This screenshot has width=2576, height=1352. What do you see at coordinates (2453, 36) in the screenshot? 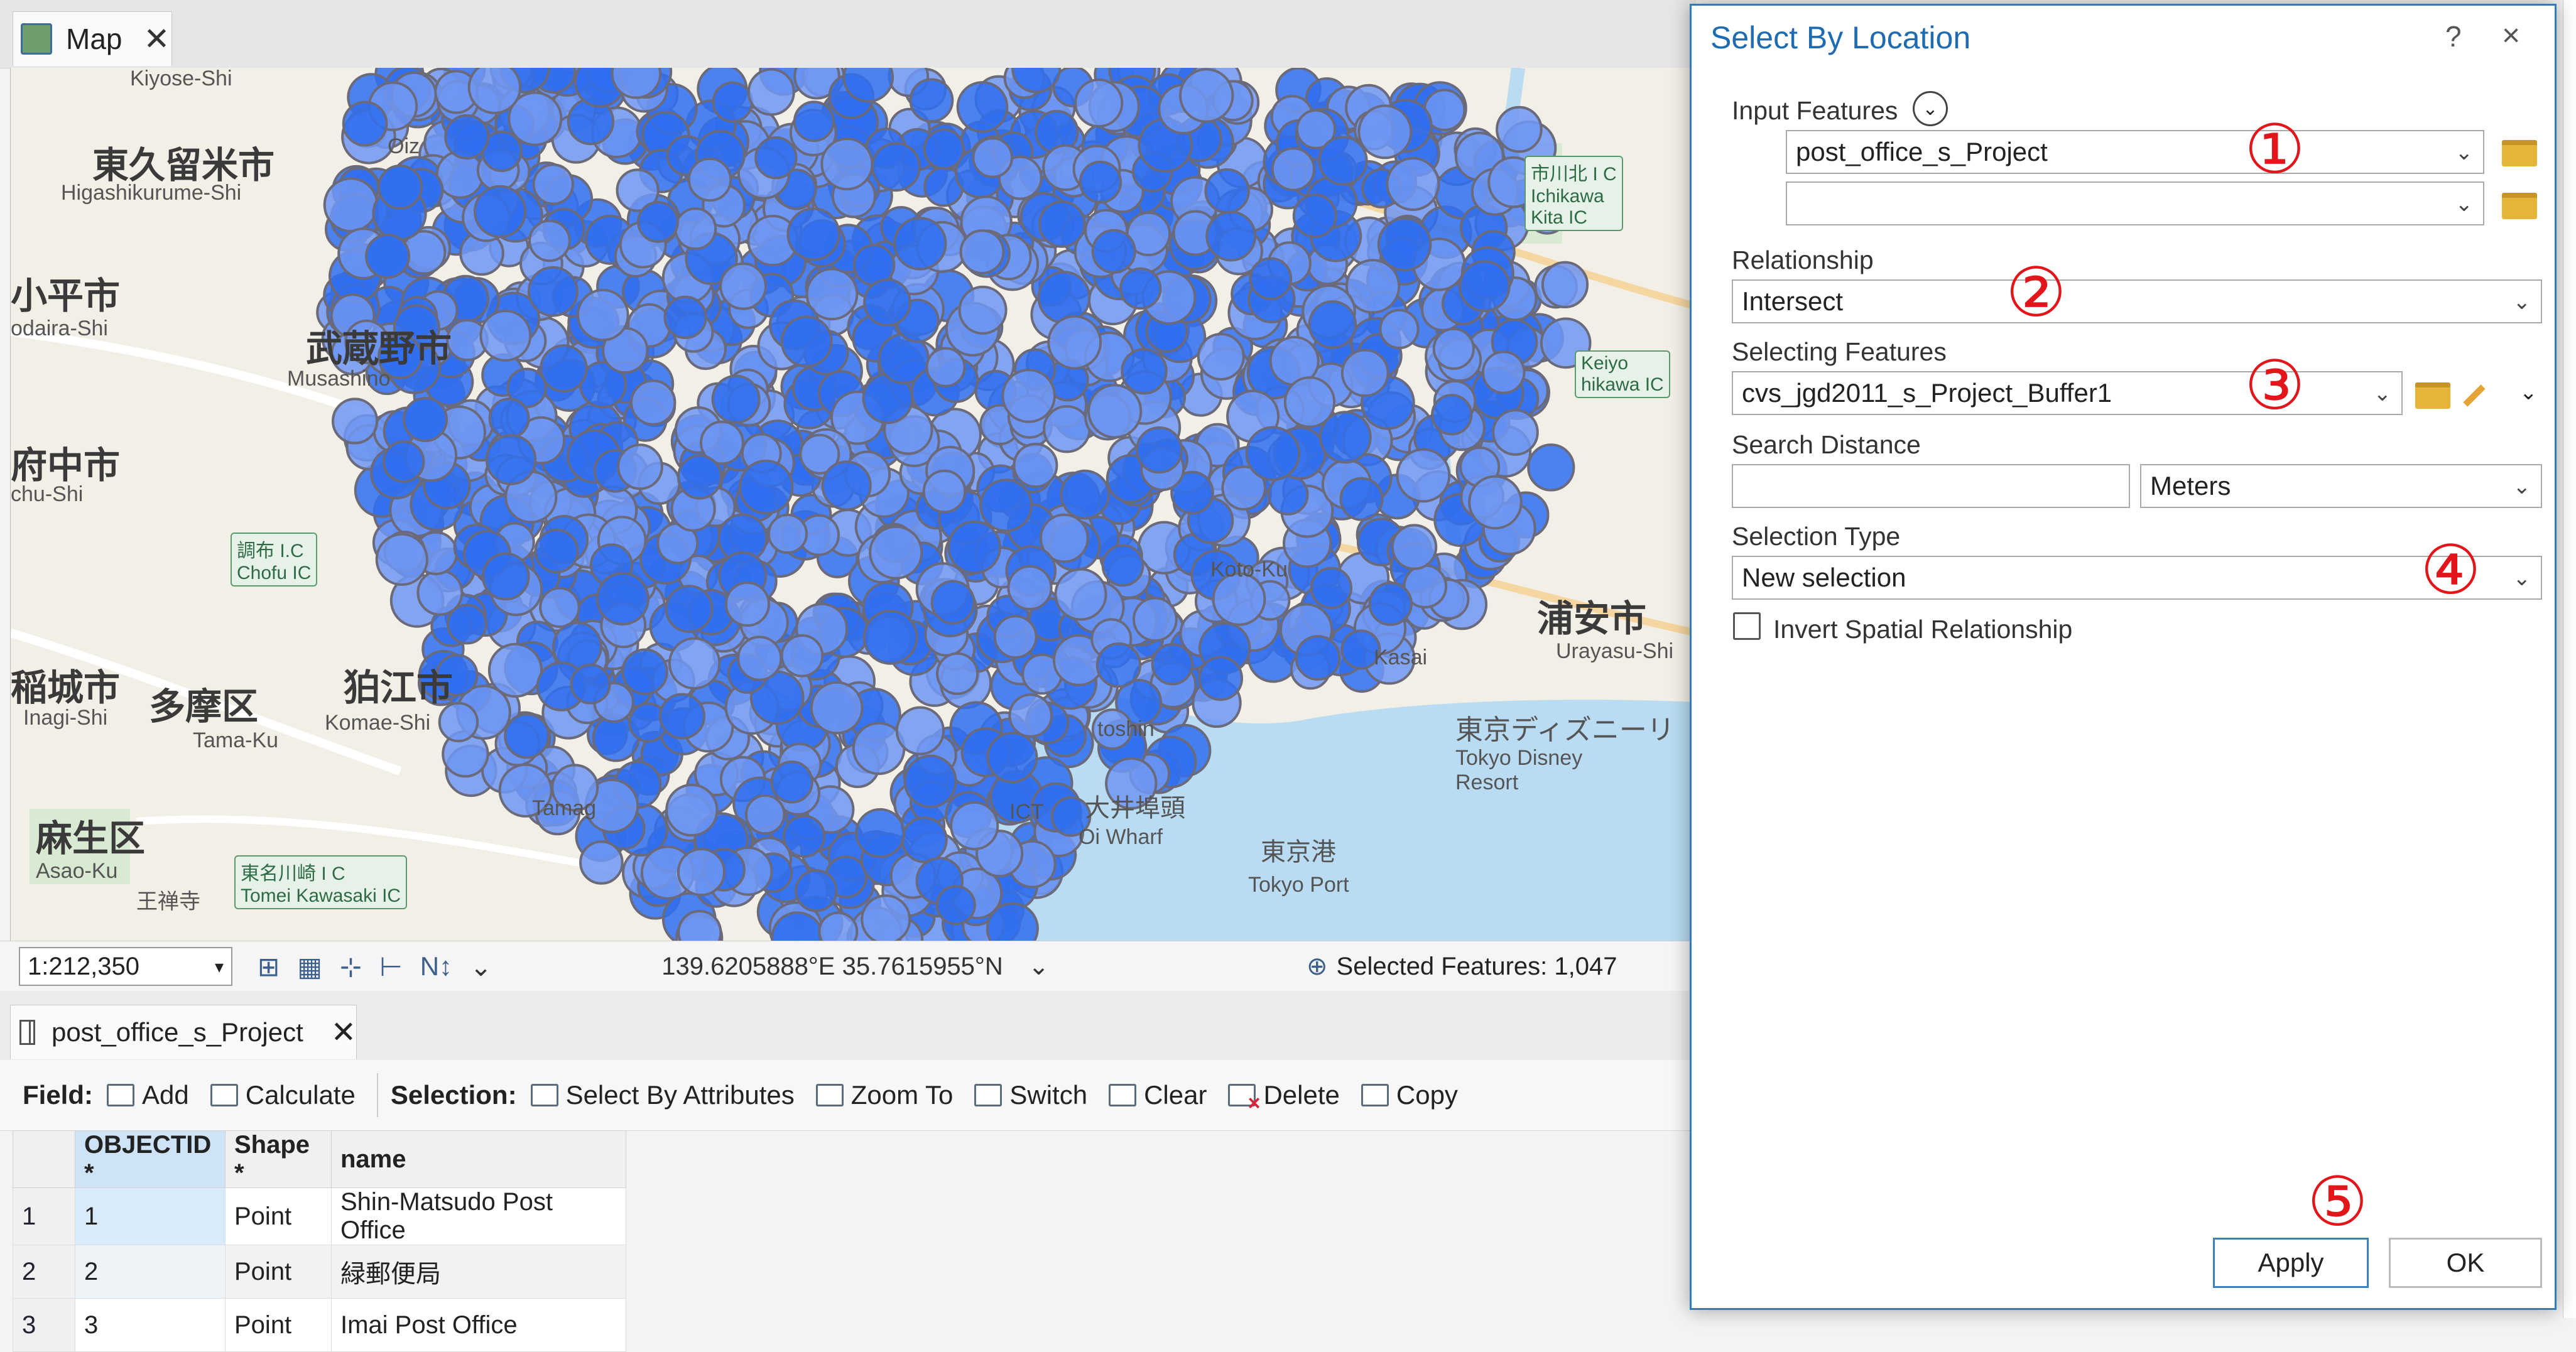
I see `help-icon: ?` at bounding box center [2453, 36].